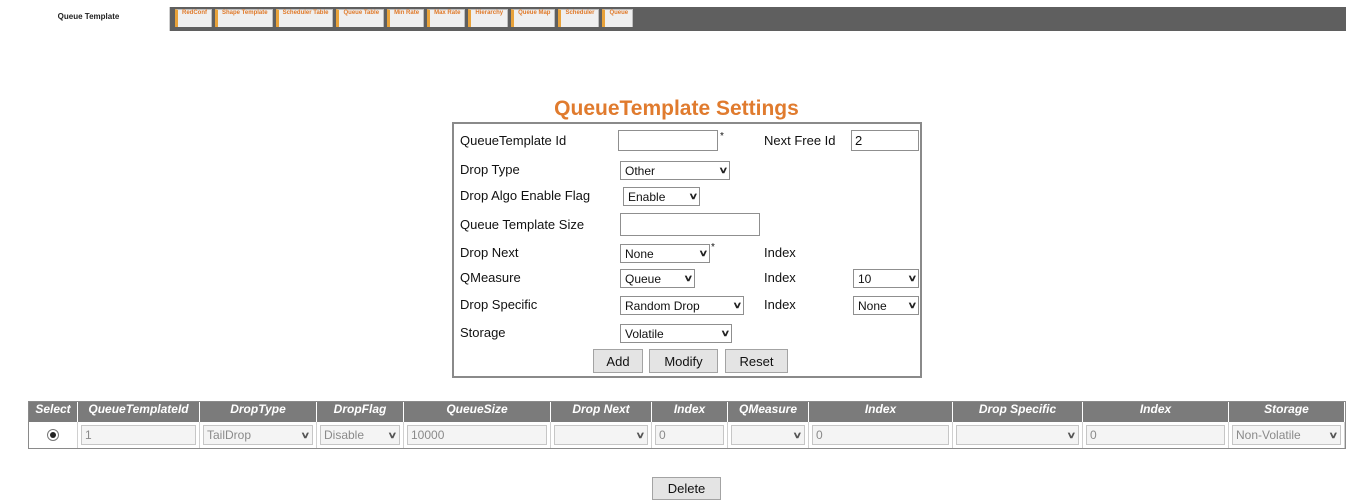  What do you see at coordinates (490, 169) in the screenshot?
I see `drop-type-label: Drop Type` at bounding box center [490, 169].